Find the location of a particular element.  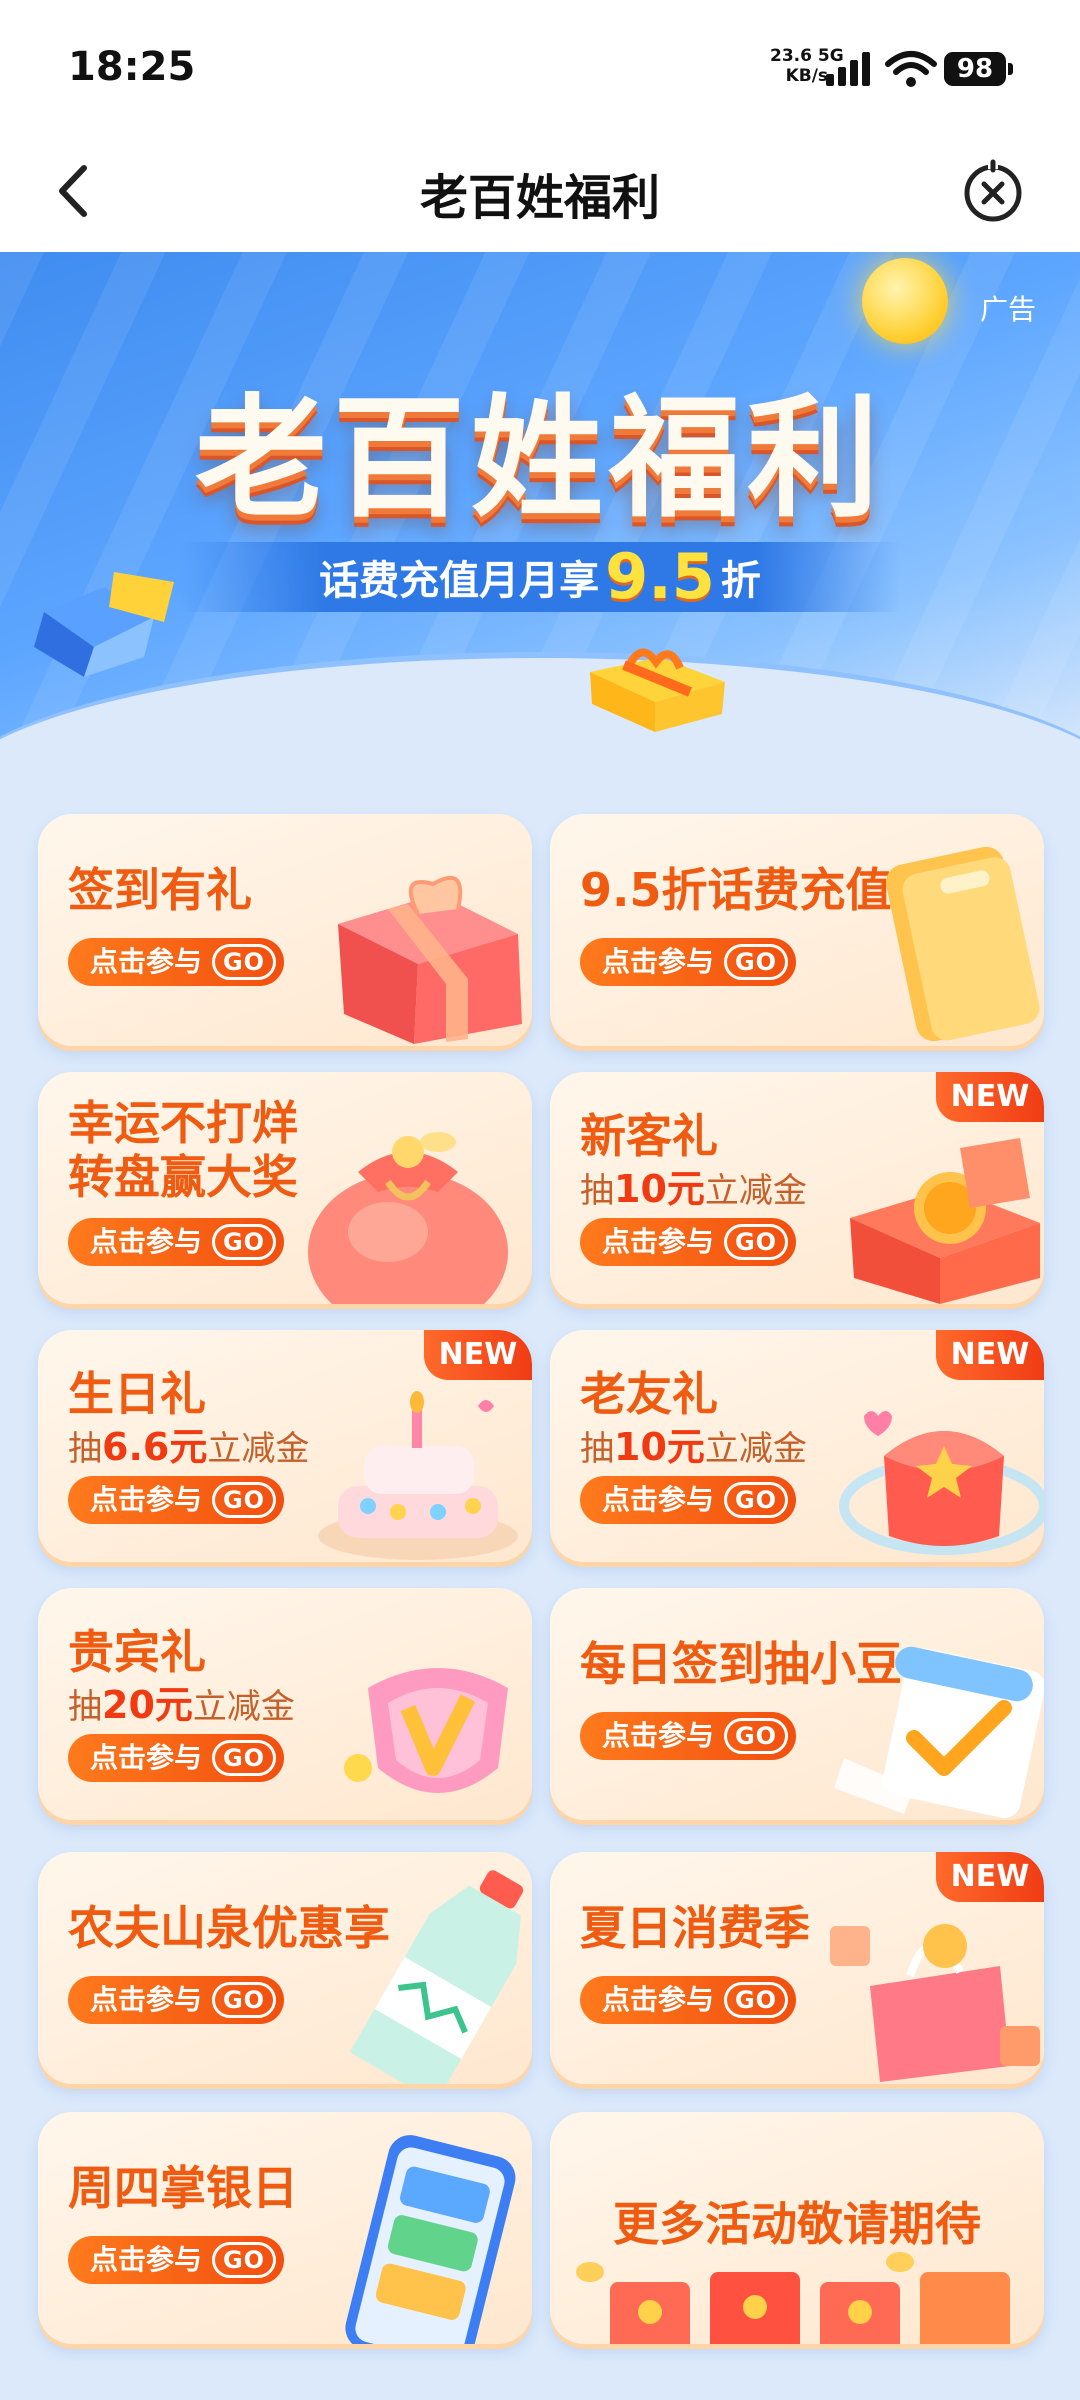

red-packet-box-icon is located at coordinates (945, 1221).